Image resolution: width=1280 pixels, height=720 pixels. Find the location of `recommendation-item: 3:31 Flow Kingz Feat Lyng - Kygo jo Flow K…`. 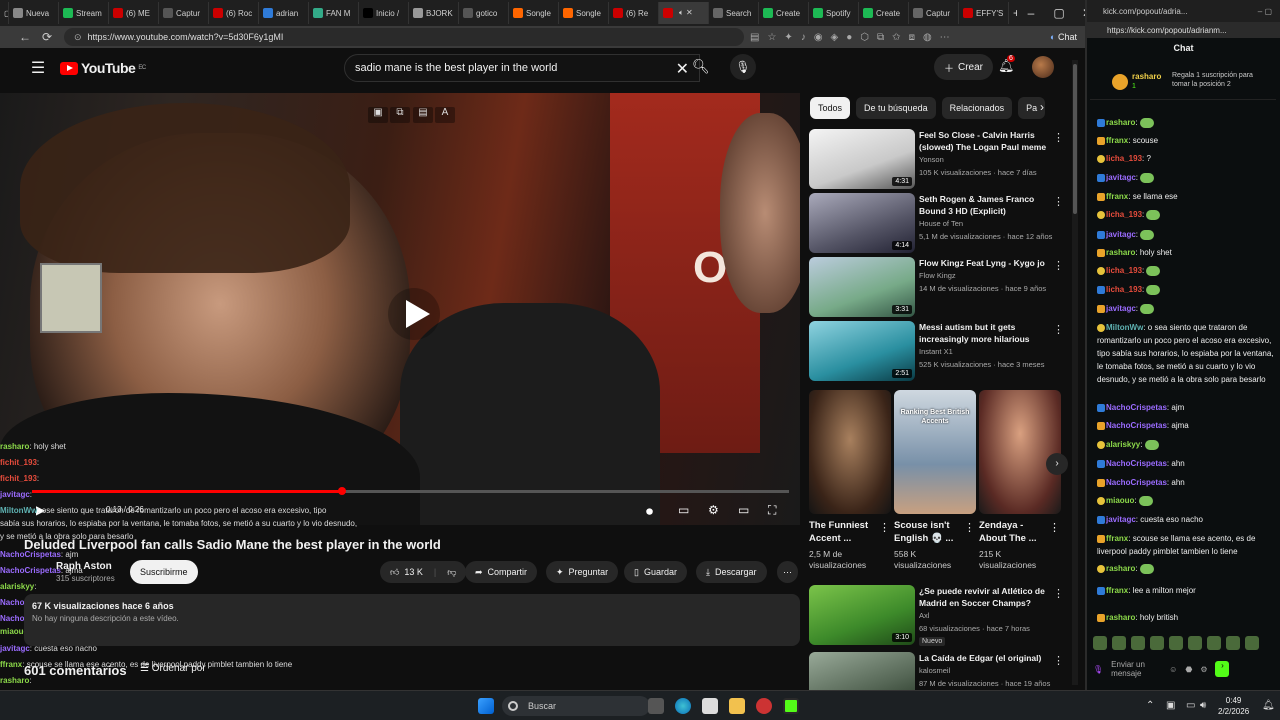

recommendation-item: 3:31 Flow Kingz Feat Lyng - Kygo jo Flow K… is located at coordinates (939, 287).